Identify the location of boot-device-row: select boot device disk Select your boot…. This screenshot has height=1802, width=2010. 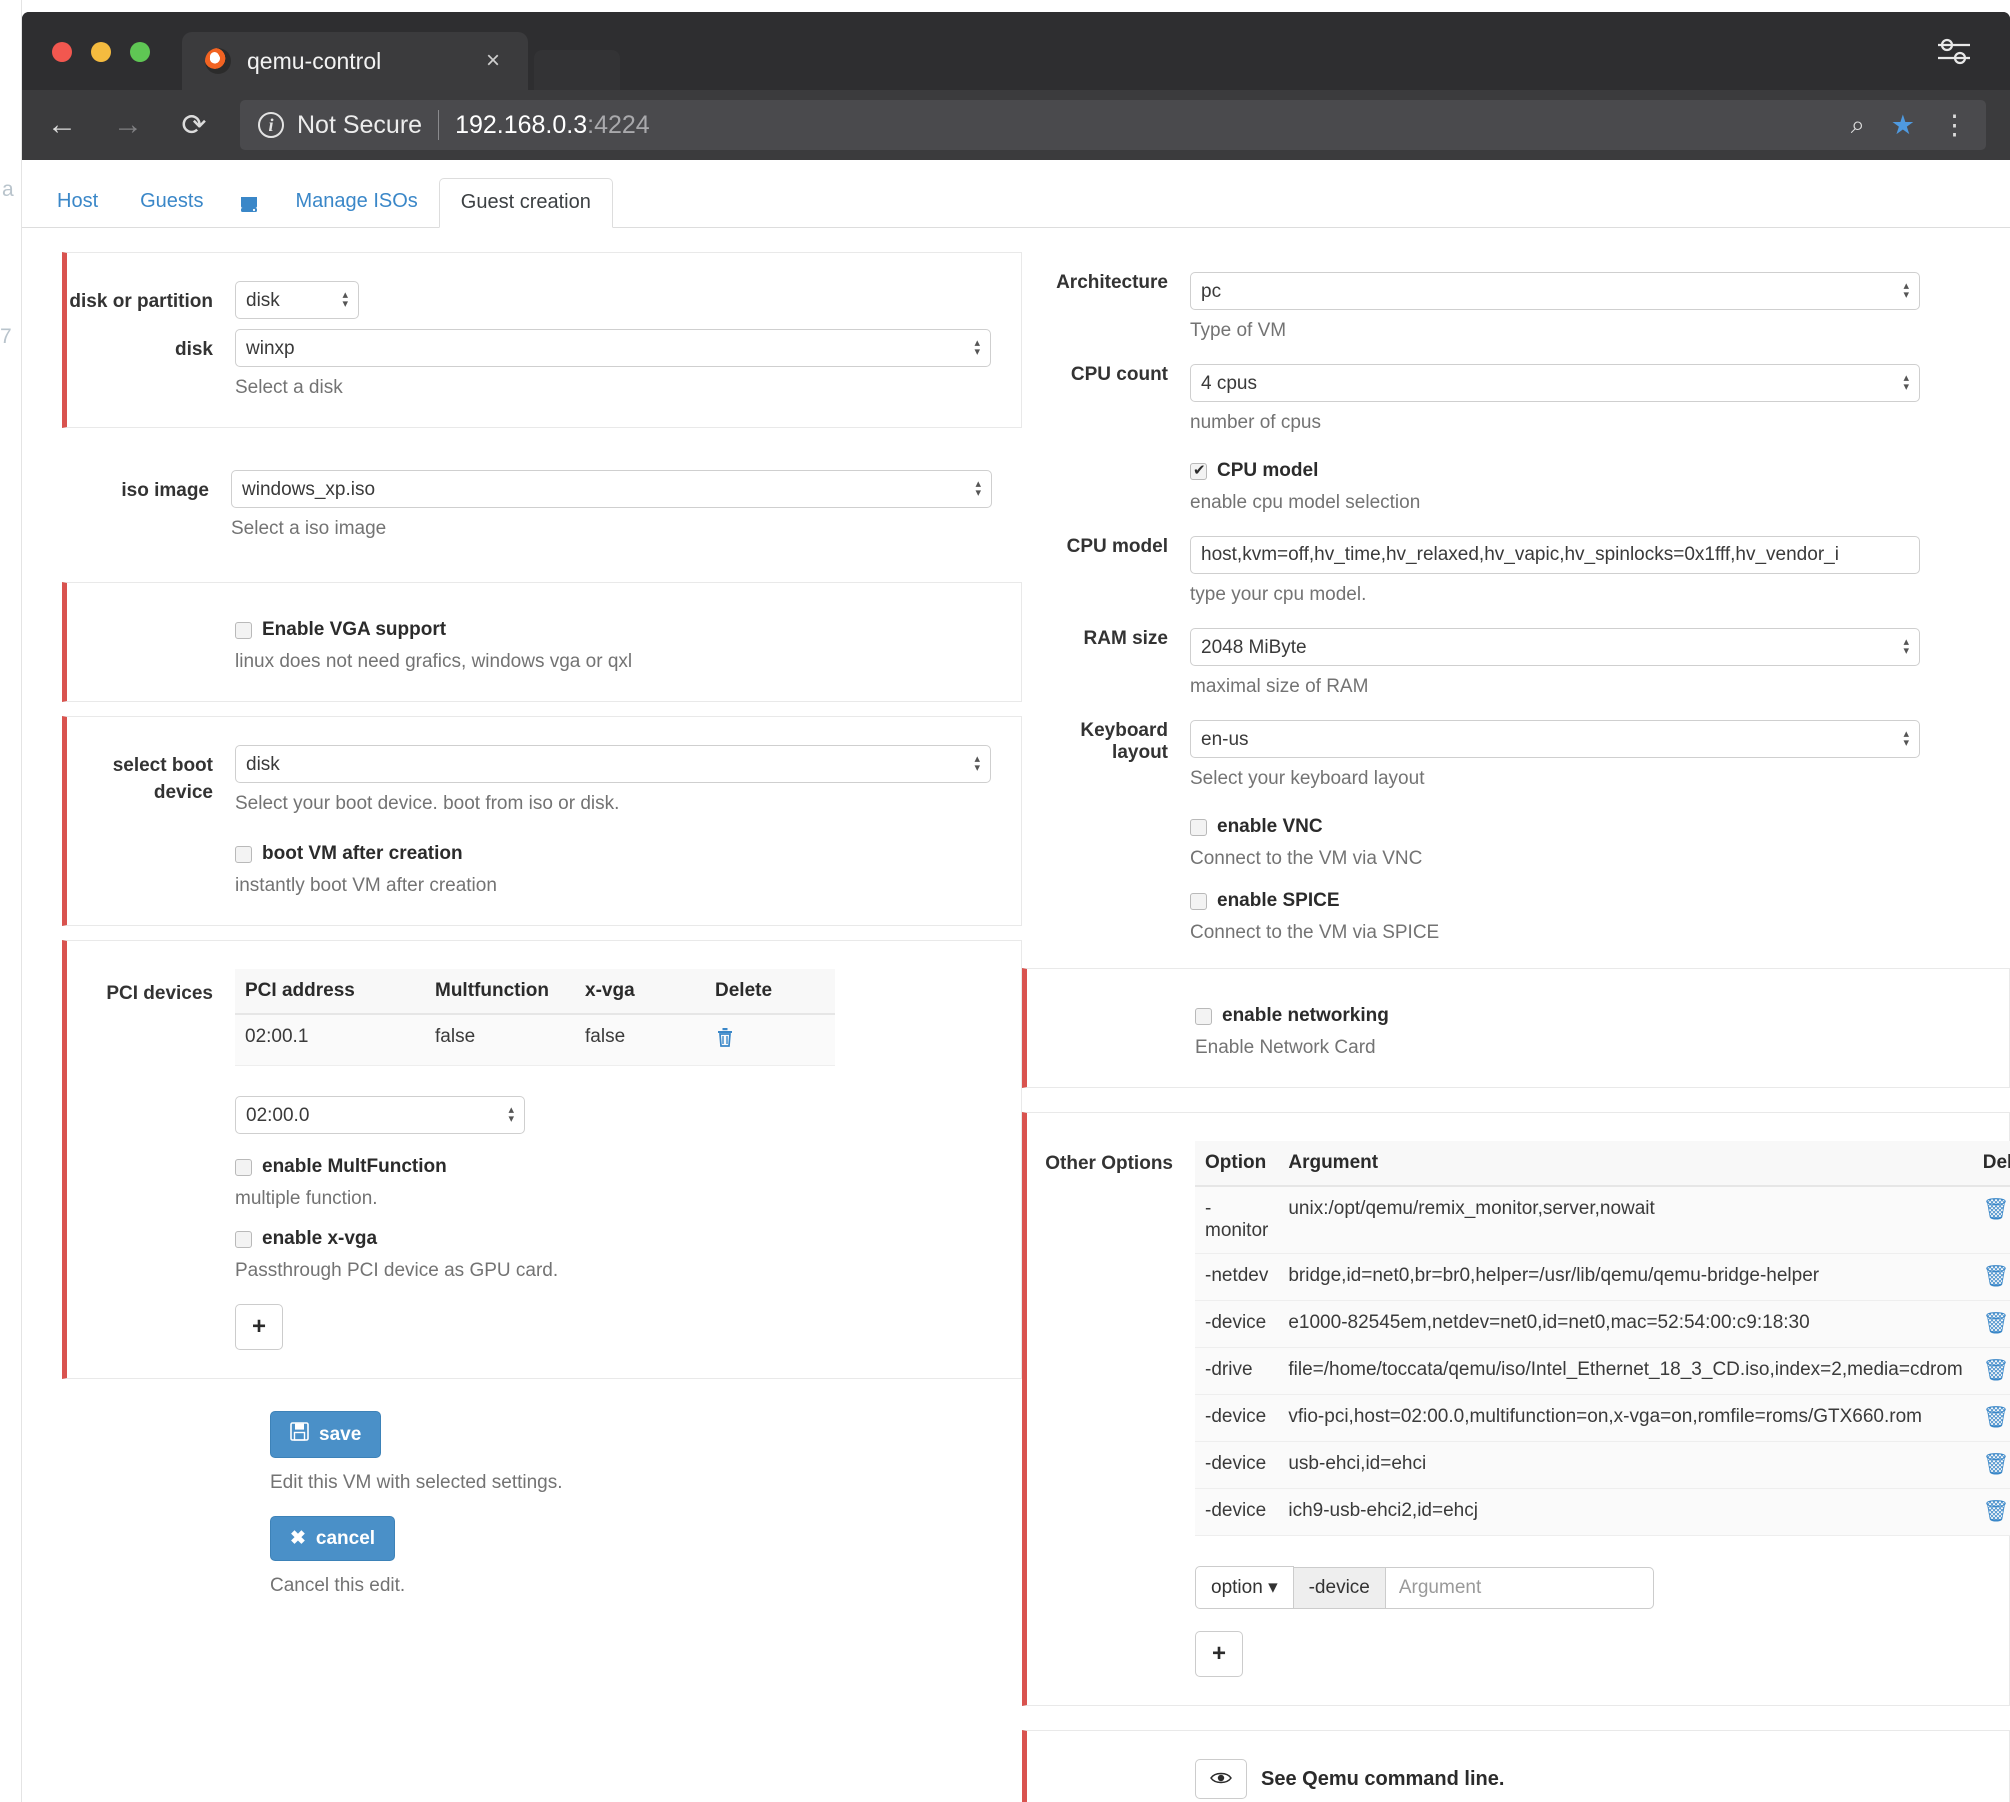
(544, 821).